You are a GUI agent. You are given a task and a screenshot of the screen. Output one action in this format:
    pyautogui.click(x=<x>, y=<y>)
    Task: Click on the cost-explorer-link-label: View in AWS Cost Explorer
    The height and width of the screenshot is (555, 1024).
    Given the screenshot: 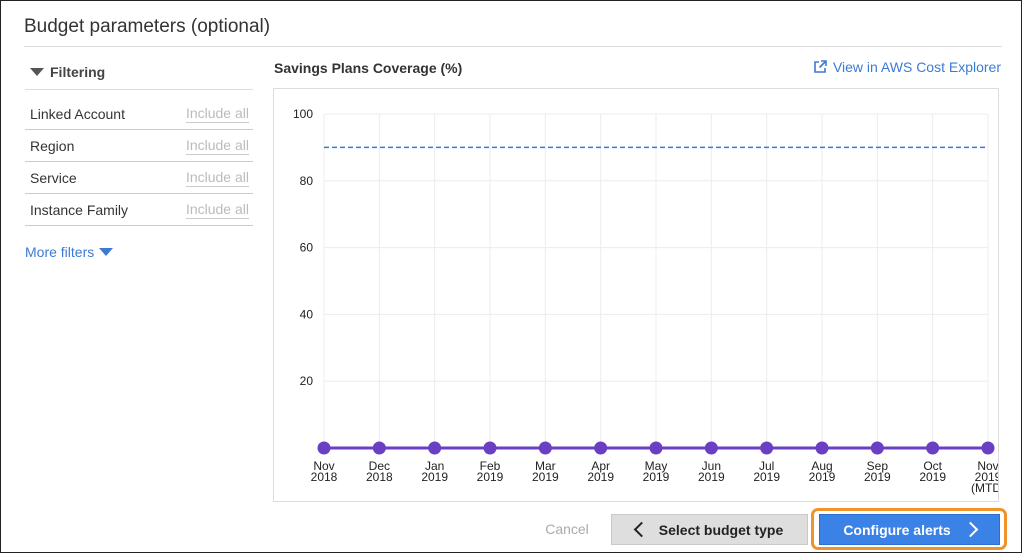 What is the action you would take?
    pyautogui.click(x=916, y=67)
    